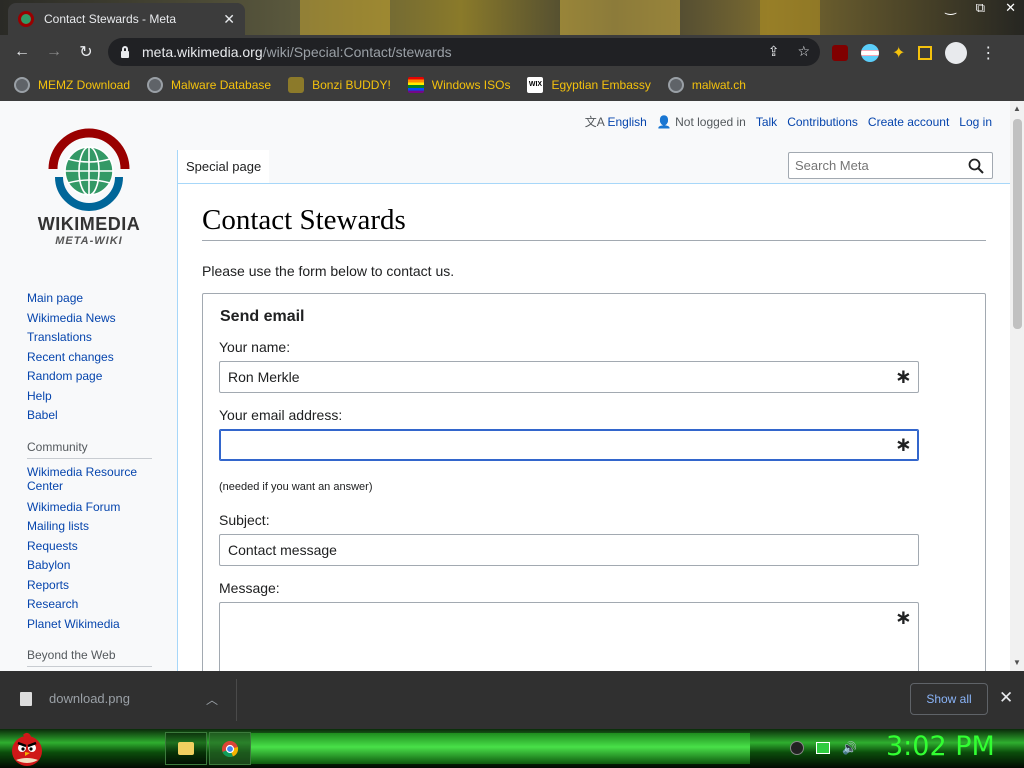 The image size is (1024, 768). Describe the element at coordinates (1010, 8) in the screenshot. I see `window-close-icon: ✕` at that location.